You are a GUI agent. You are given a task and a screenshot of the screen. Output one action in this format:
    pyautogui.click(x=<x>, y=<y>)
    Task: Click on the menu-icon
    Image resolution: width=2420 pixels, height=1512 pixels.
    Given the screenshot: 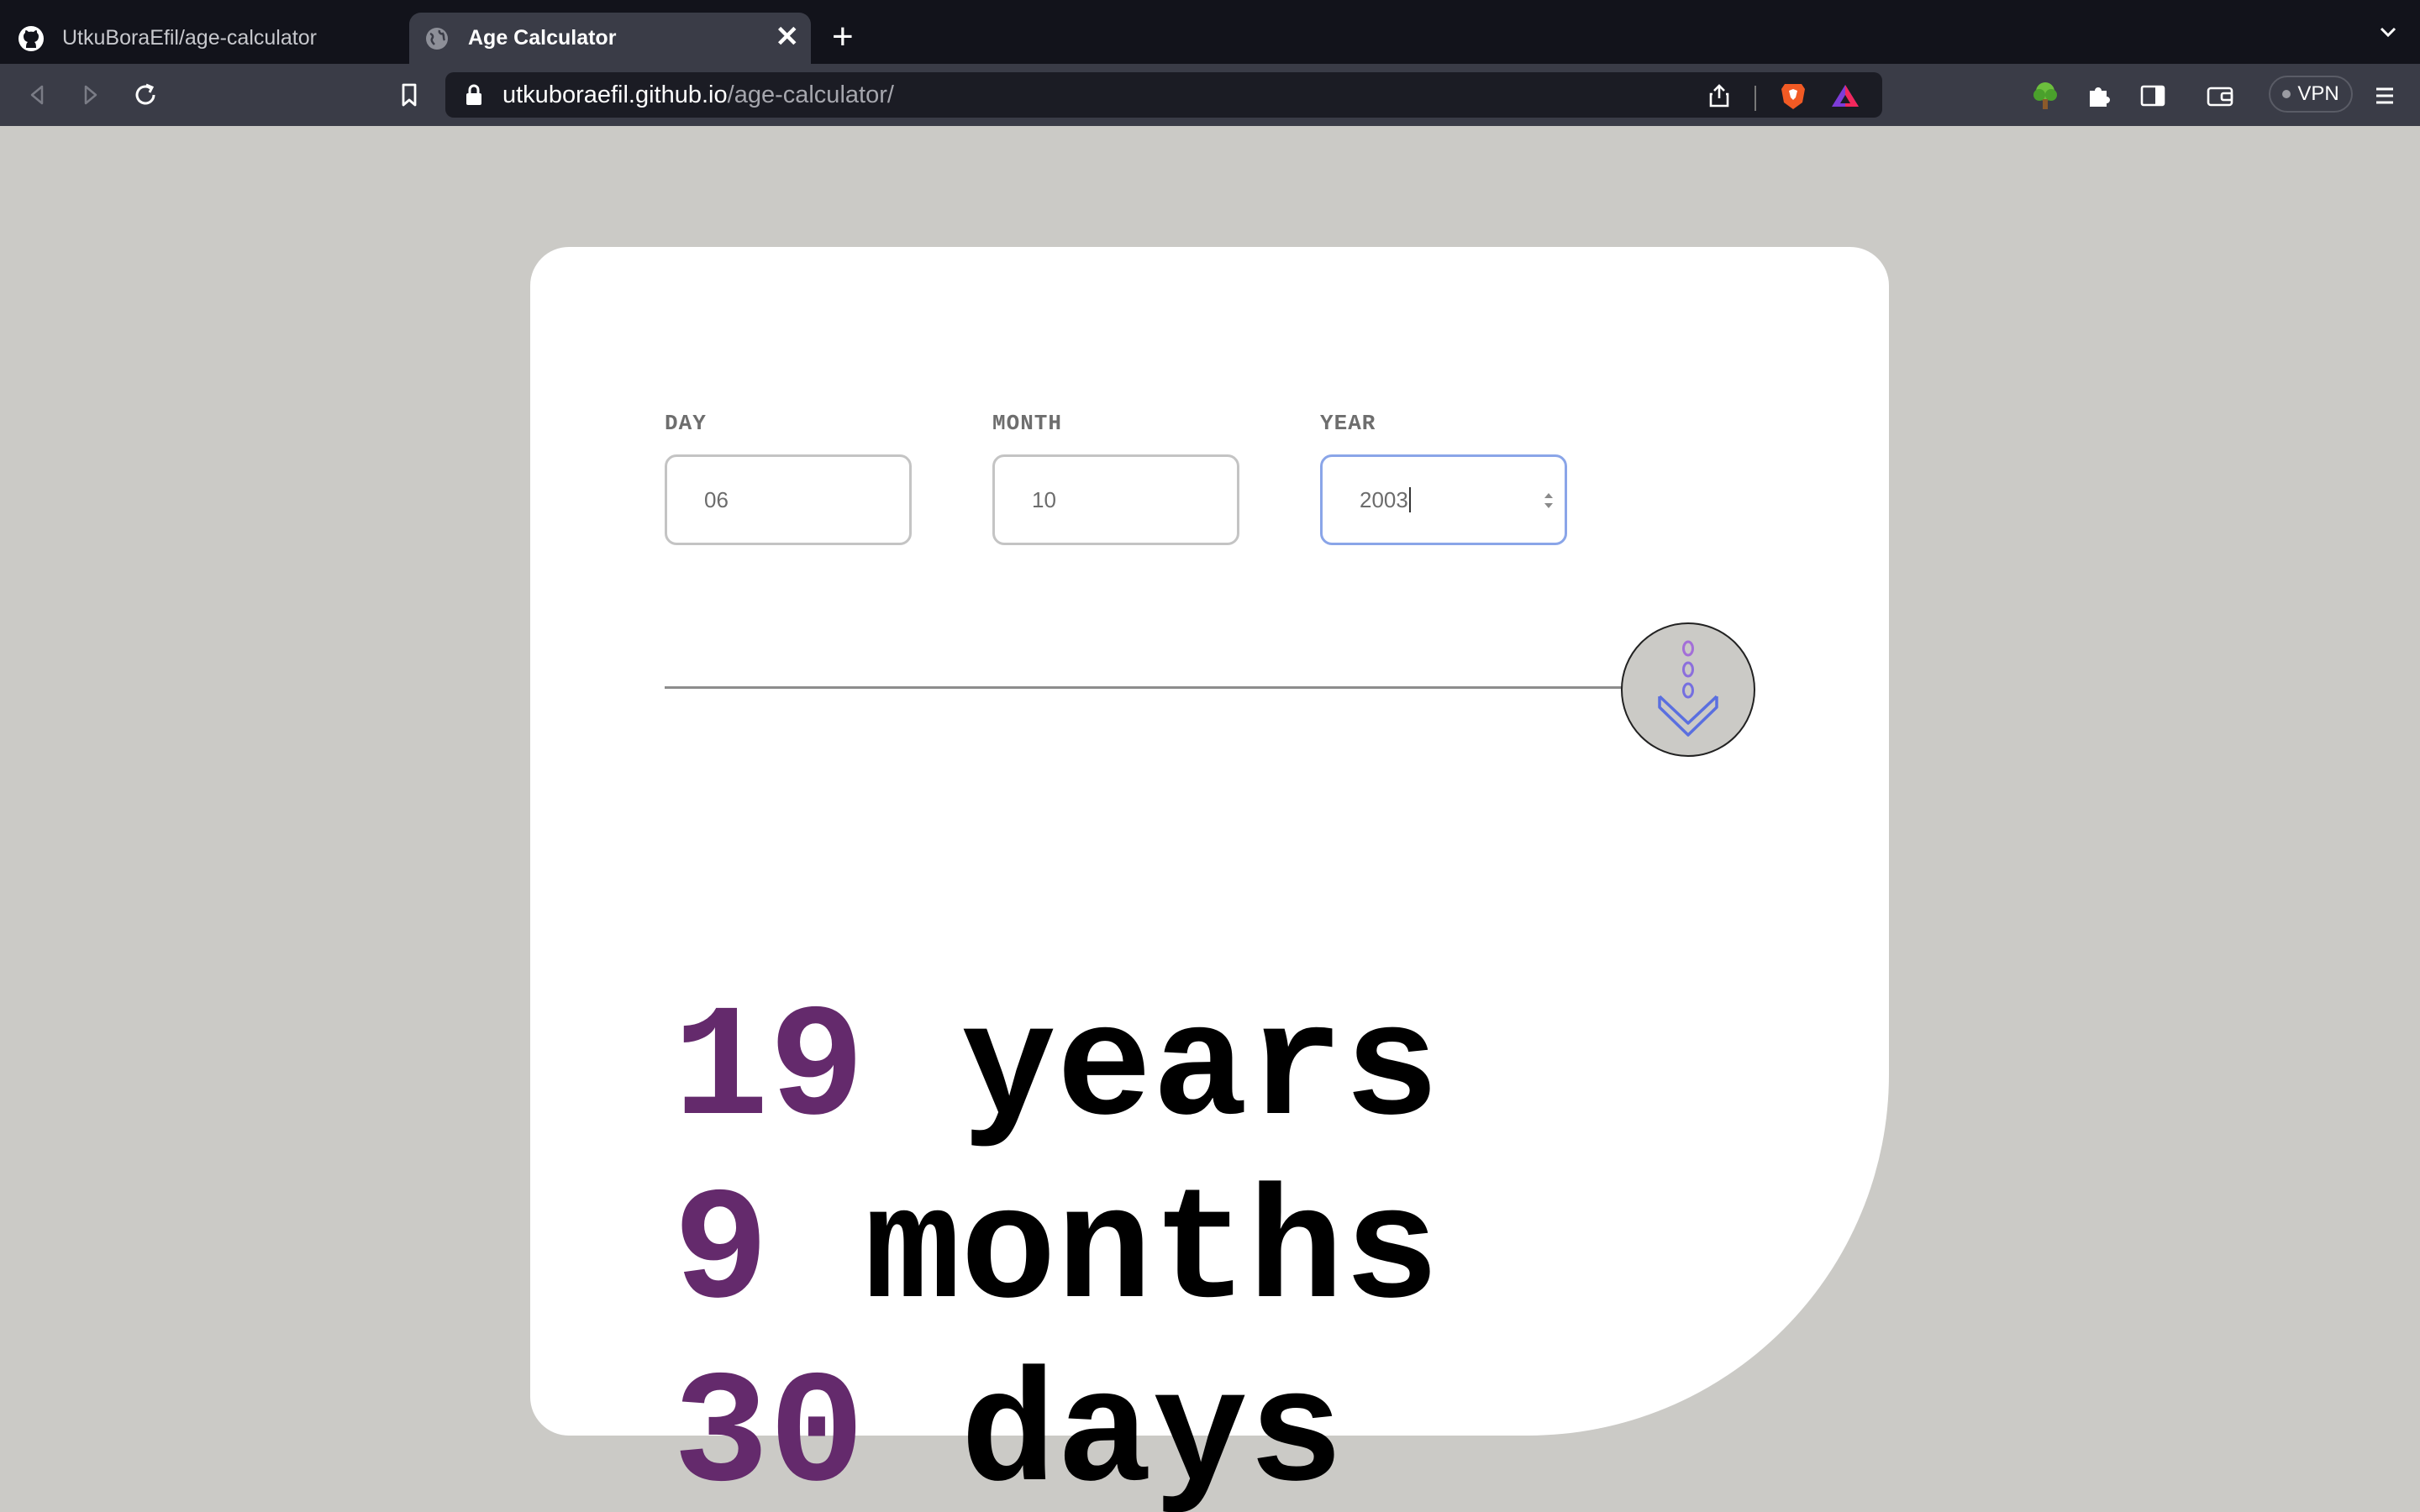 What is the action you would take?
    pyautogui.click(x=2385, y=96)
    